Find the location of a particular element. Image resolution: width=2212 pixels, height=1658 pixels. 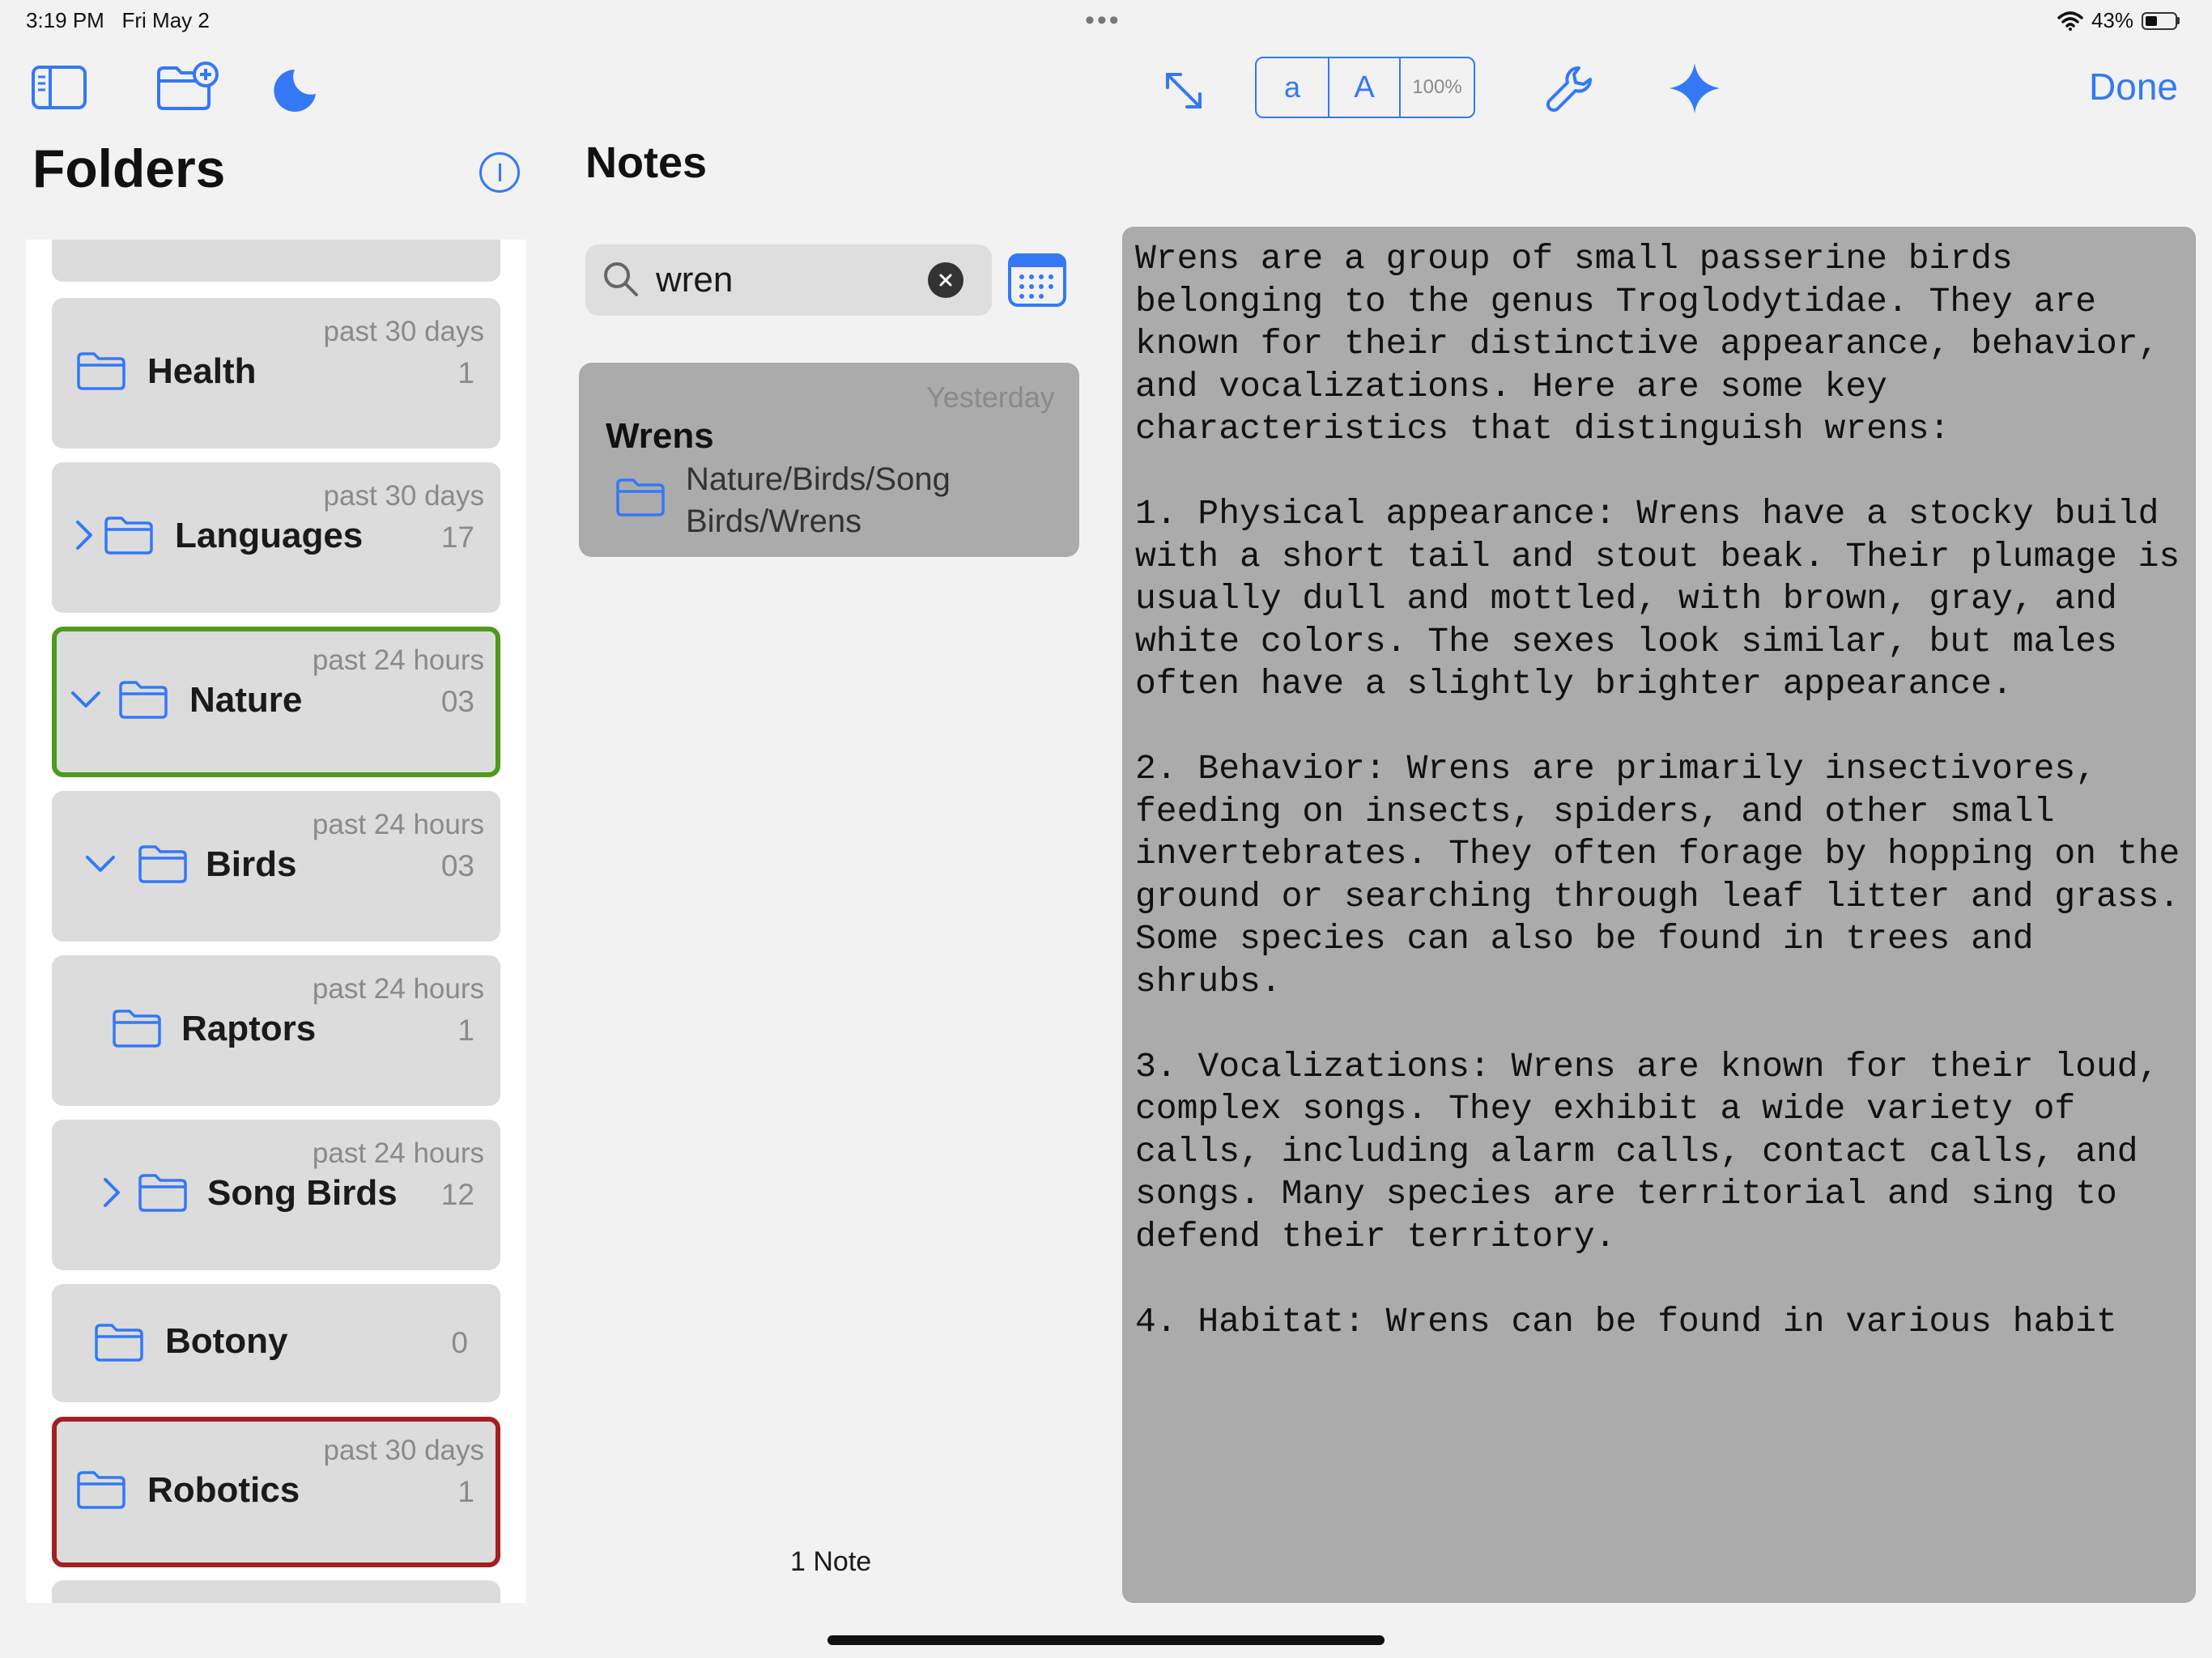

font-size-control: a A 100% is located at coordinates (1365, 87).